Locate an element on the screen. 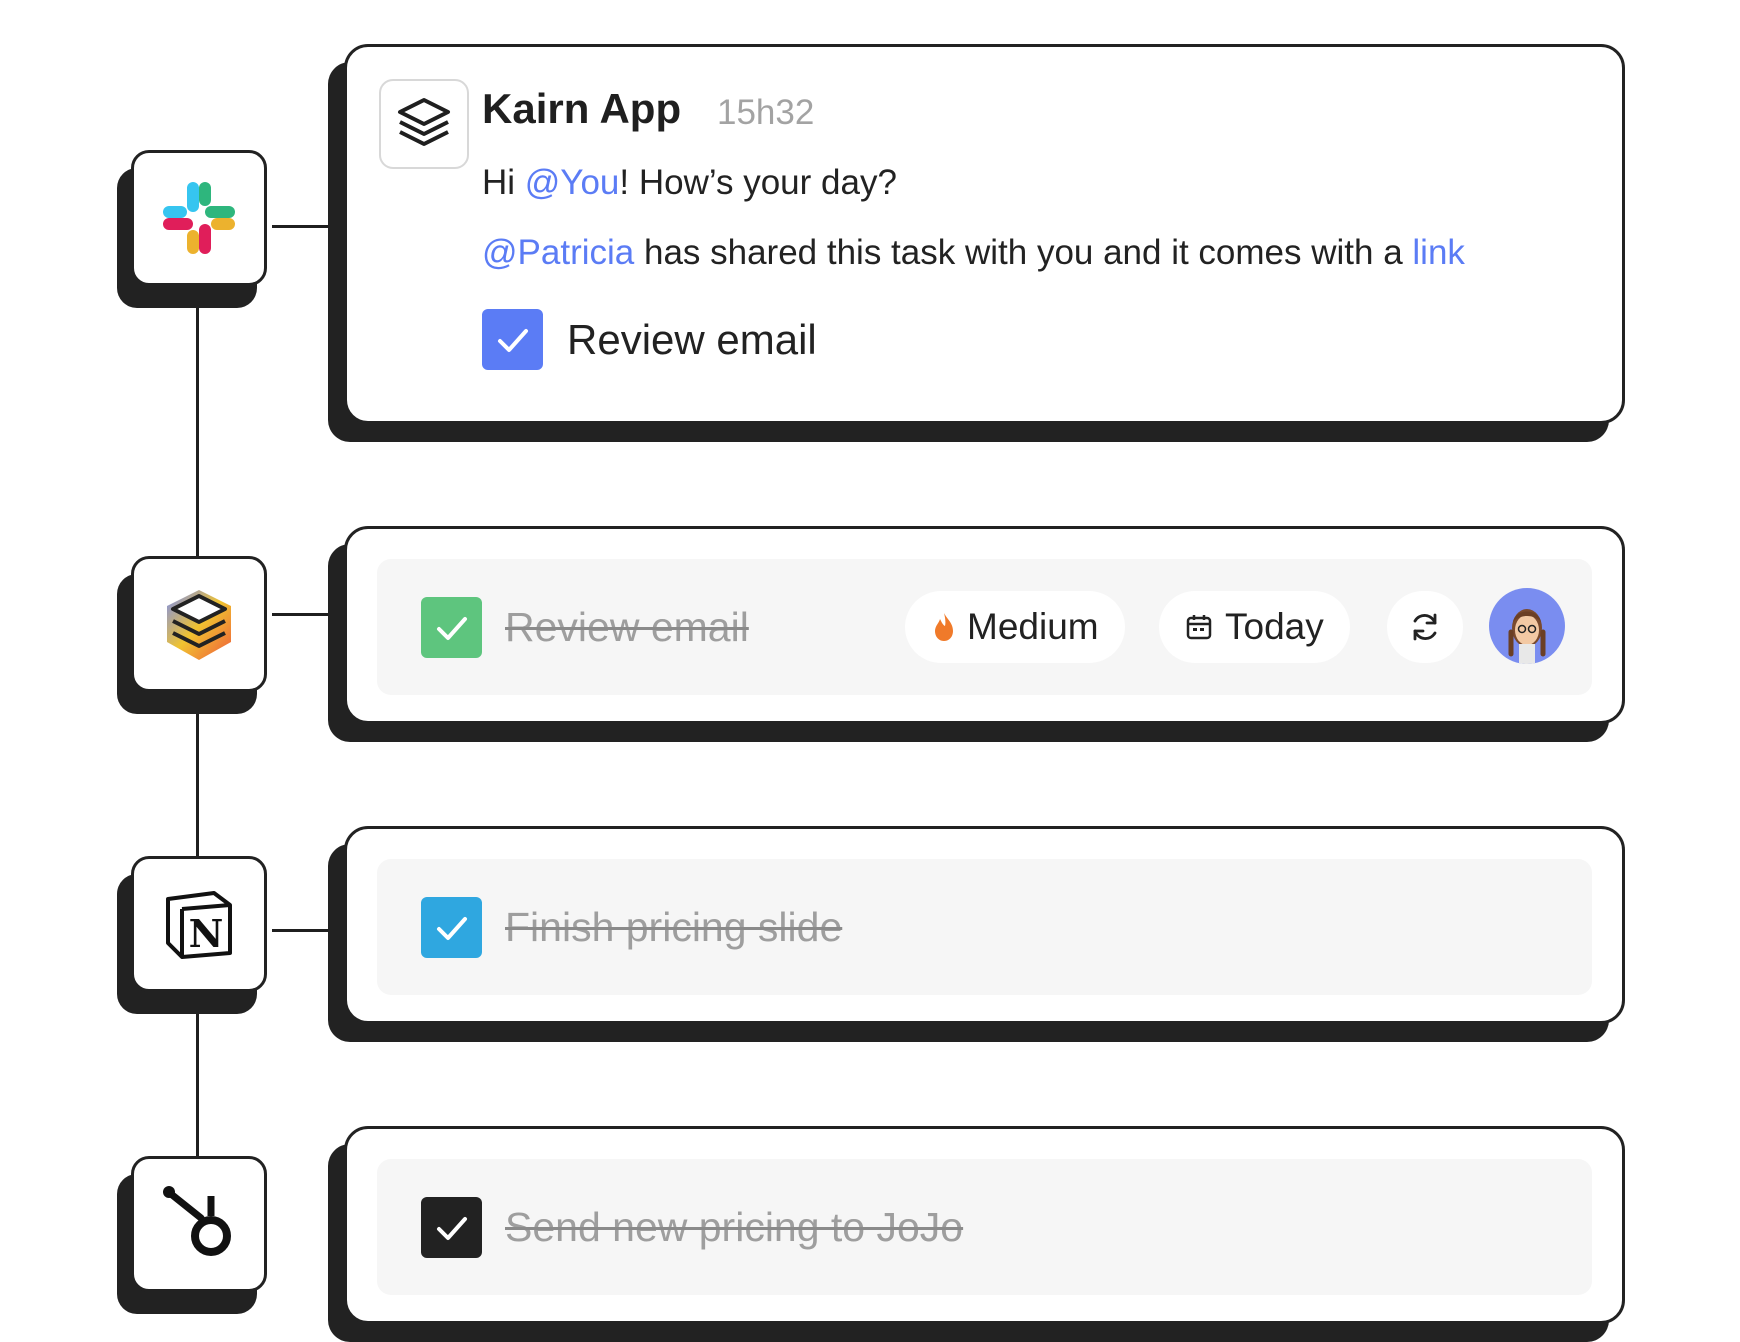 Image resolution: width=1740 pixels, height=1342 pixels. integration-notion: N is located at coordinates (194, 935).